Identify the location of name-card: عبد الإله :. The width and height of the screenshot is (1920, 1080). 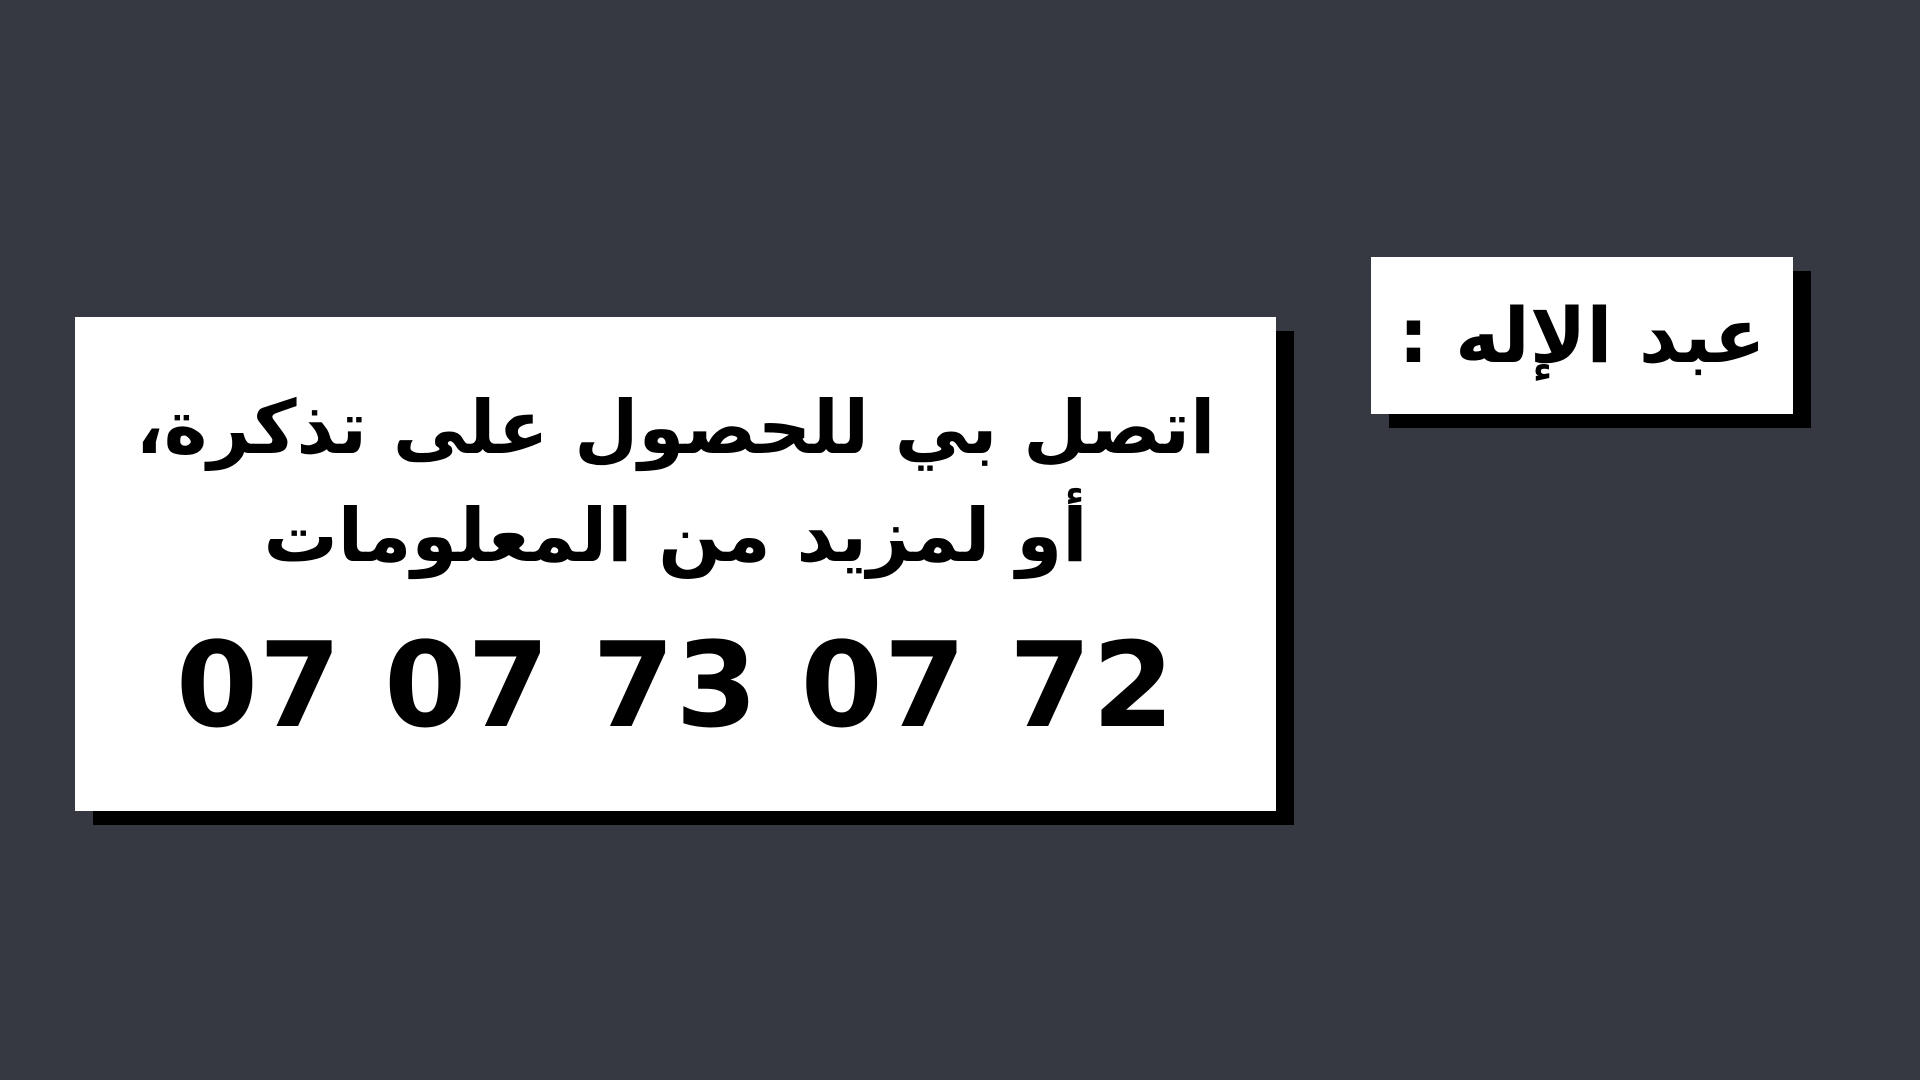
(1582, 335).